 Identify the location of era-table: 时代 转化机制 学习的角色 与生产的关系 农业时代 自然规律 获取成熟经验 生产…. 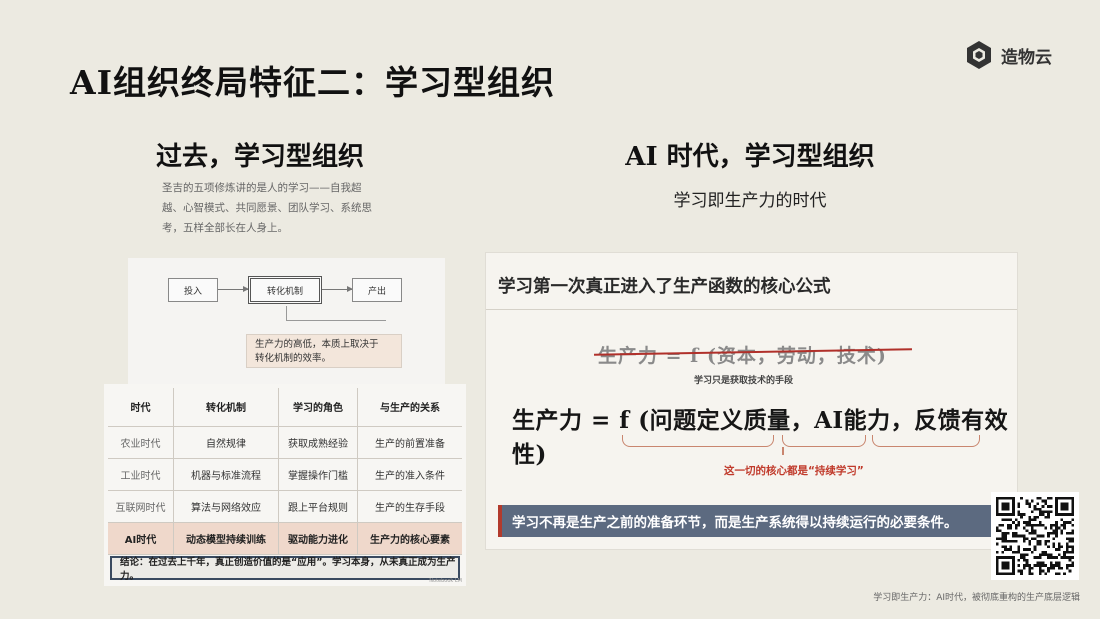
(285, 471).